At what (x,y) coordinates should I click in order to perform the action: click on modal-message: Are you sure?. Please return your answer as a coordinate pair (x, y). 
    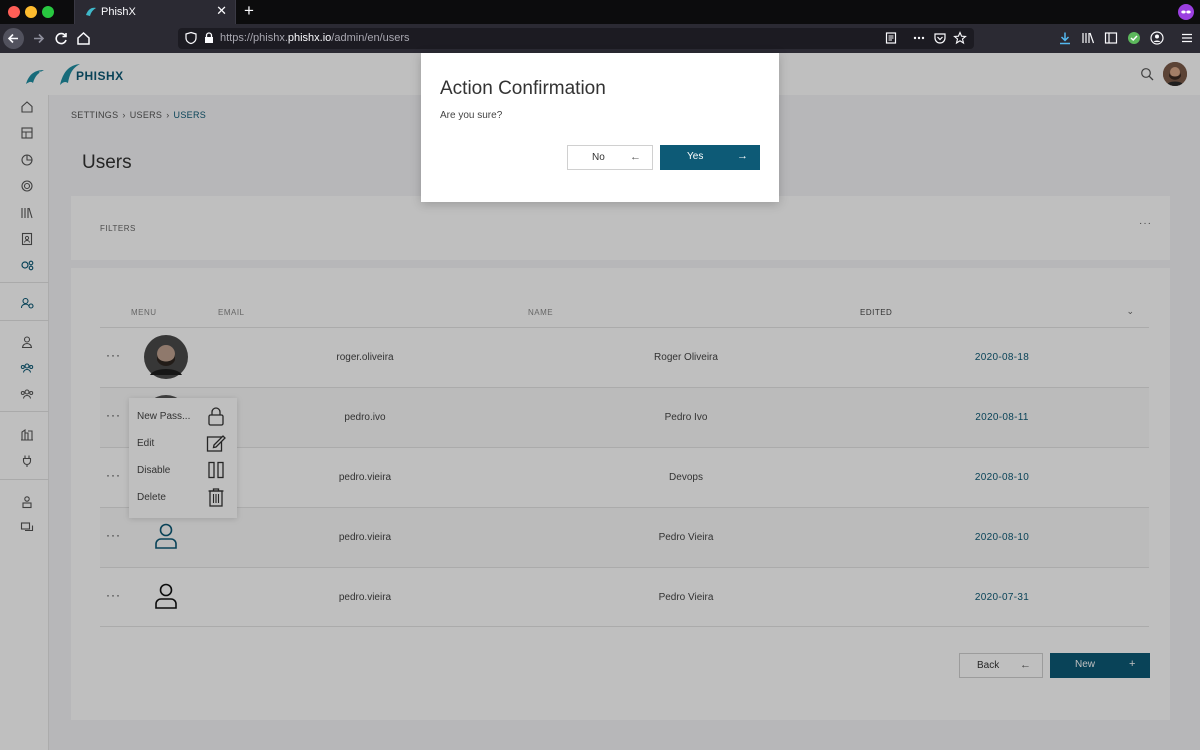
    Looking at the image, I should click on (471, 115).